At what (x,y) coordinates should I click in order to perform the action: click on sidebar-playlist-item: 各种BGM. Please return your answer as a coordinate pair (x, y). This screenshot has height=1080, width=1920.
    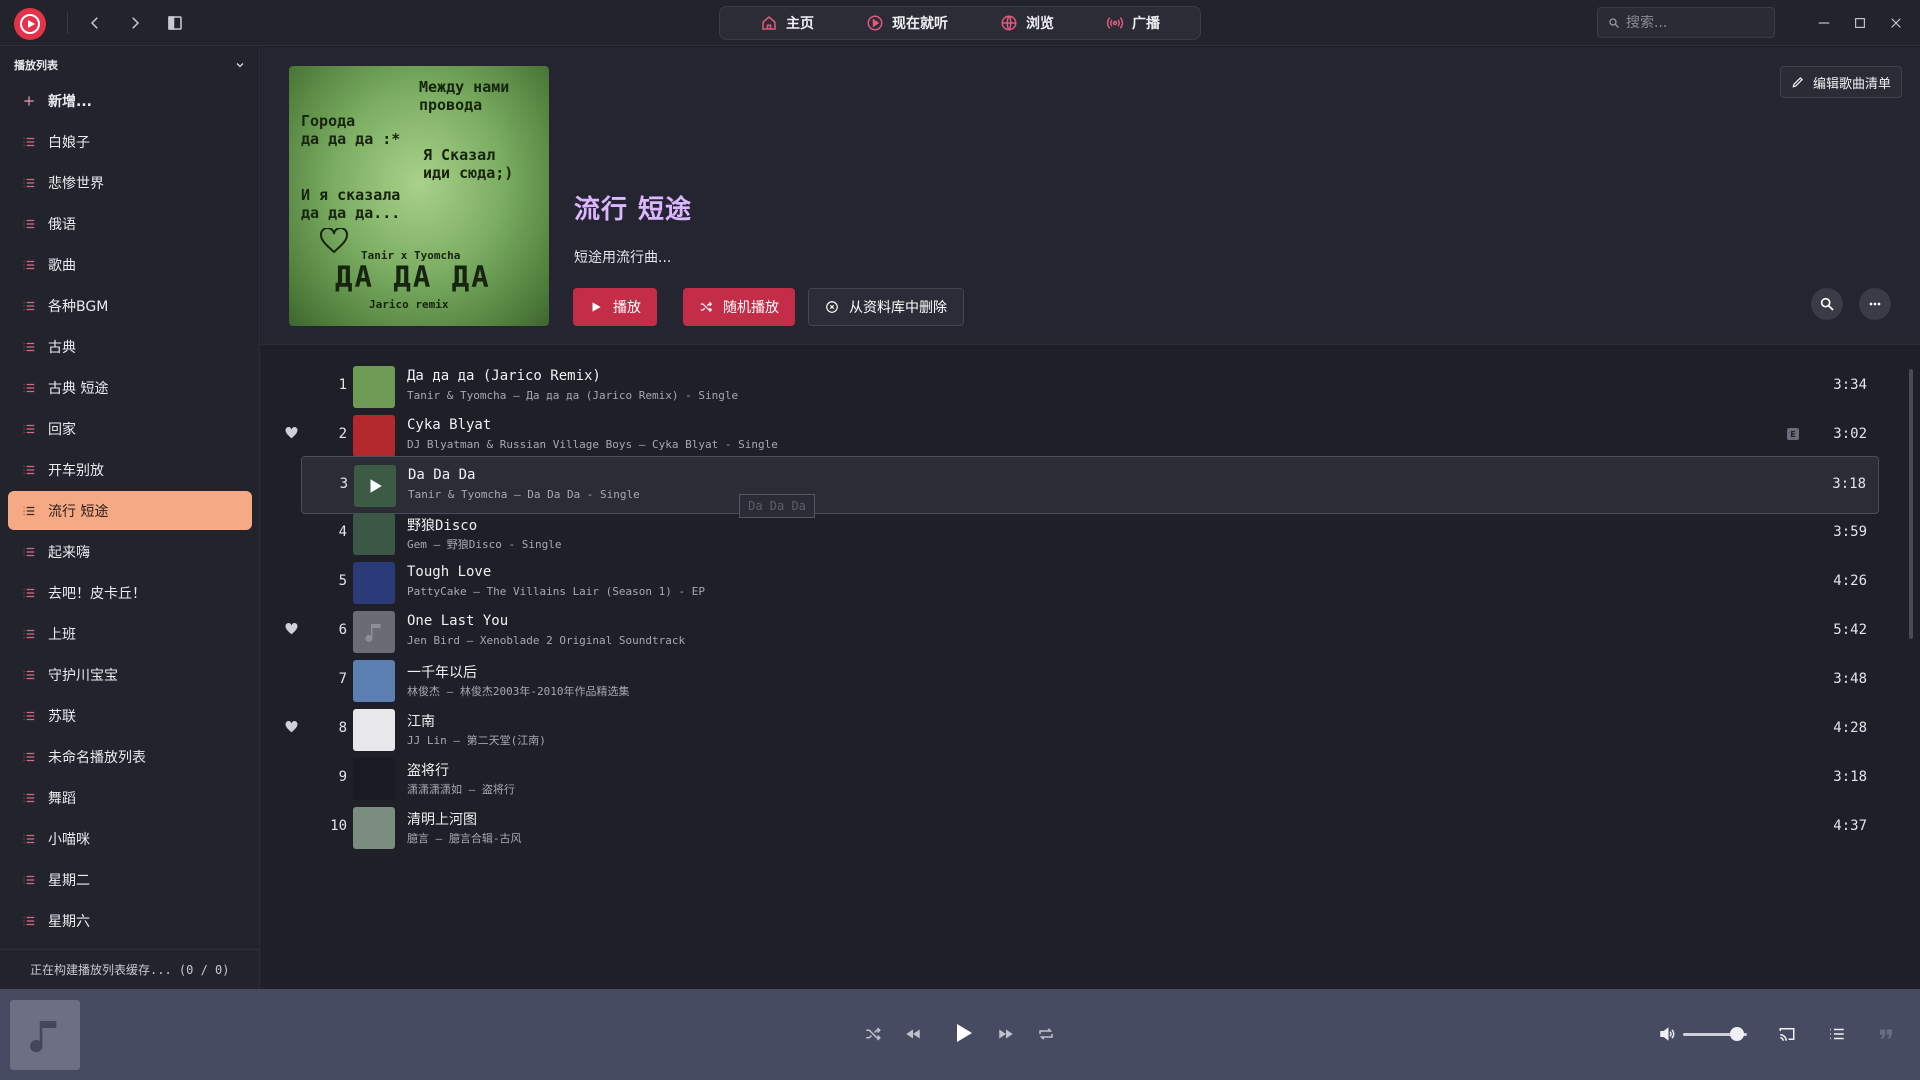
    Looking at the image, I should click on (130, 305).